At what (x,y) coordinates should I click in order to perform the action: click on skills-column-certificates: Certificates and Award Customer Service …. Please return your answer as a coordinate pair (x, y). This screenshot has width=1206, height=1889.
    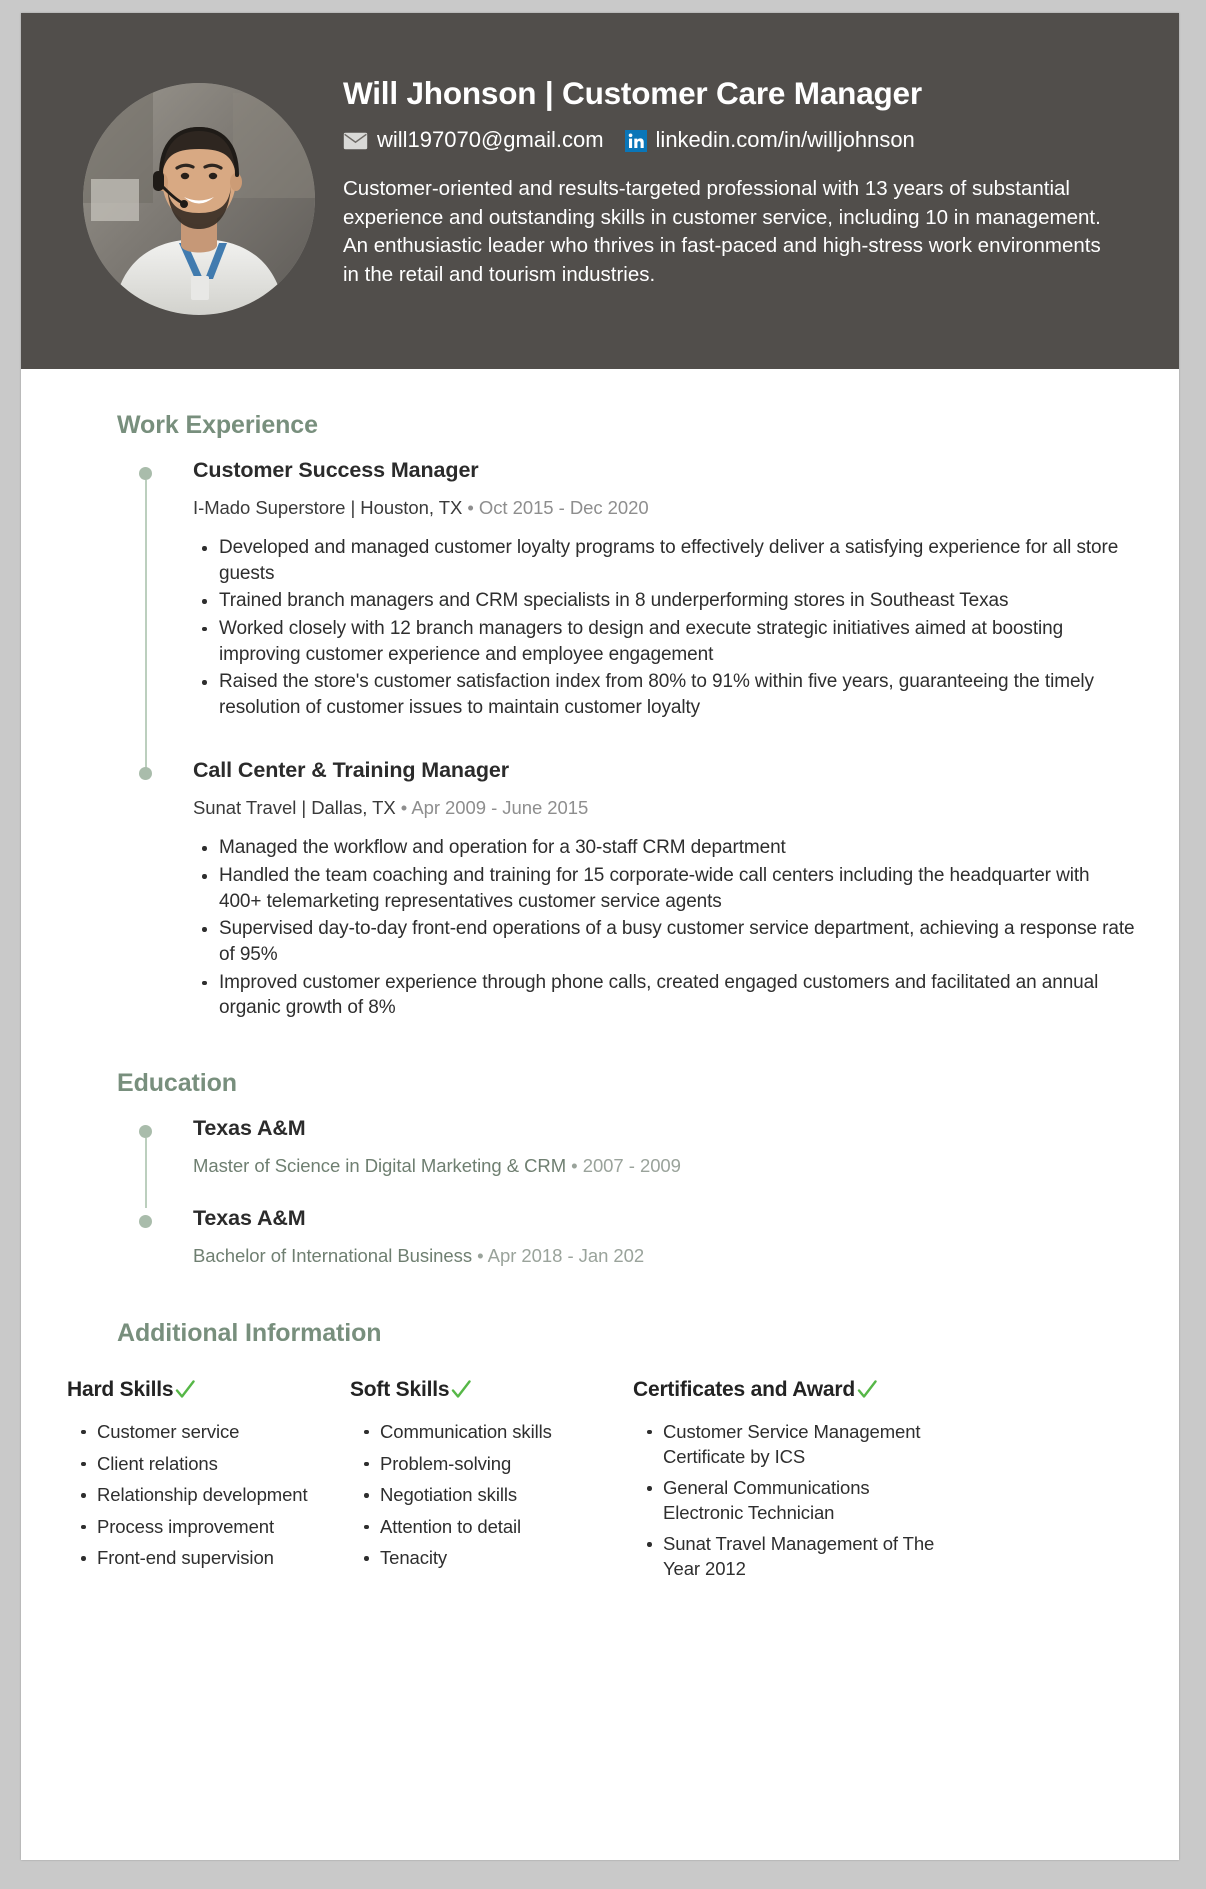
    Looking at the image, I should click on (793, 1483).